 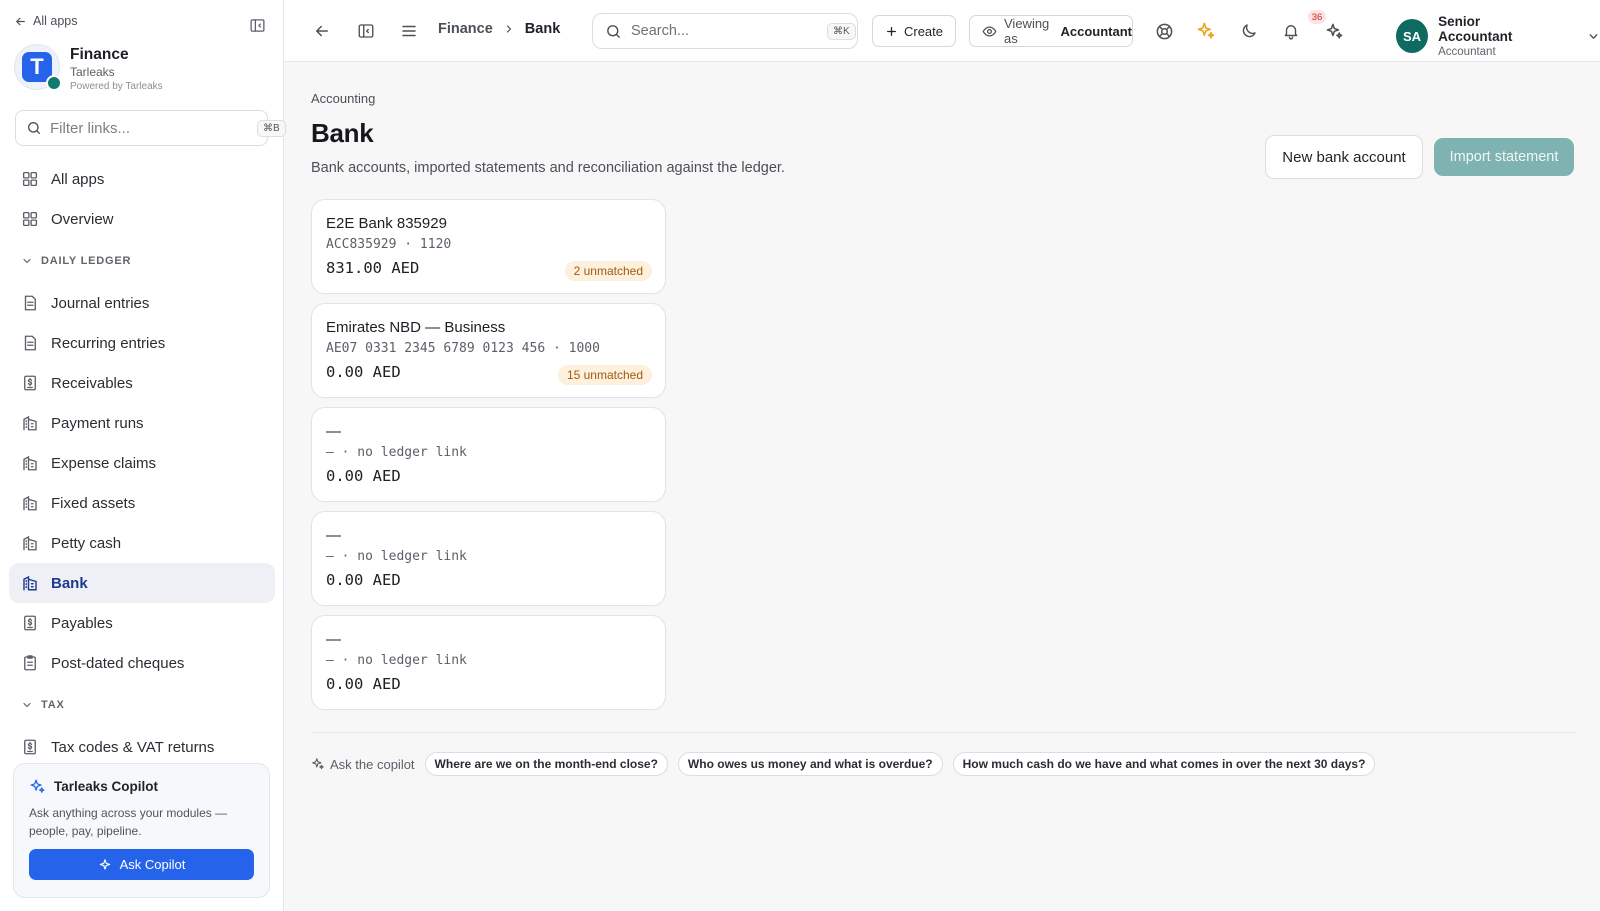 I want to click on copilot-button, so click(x=1334, y=31).